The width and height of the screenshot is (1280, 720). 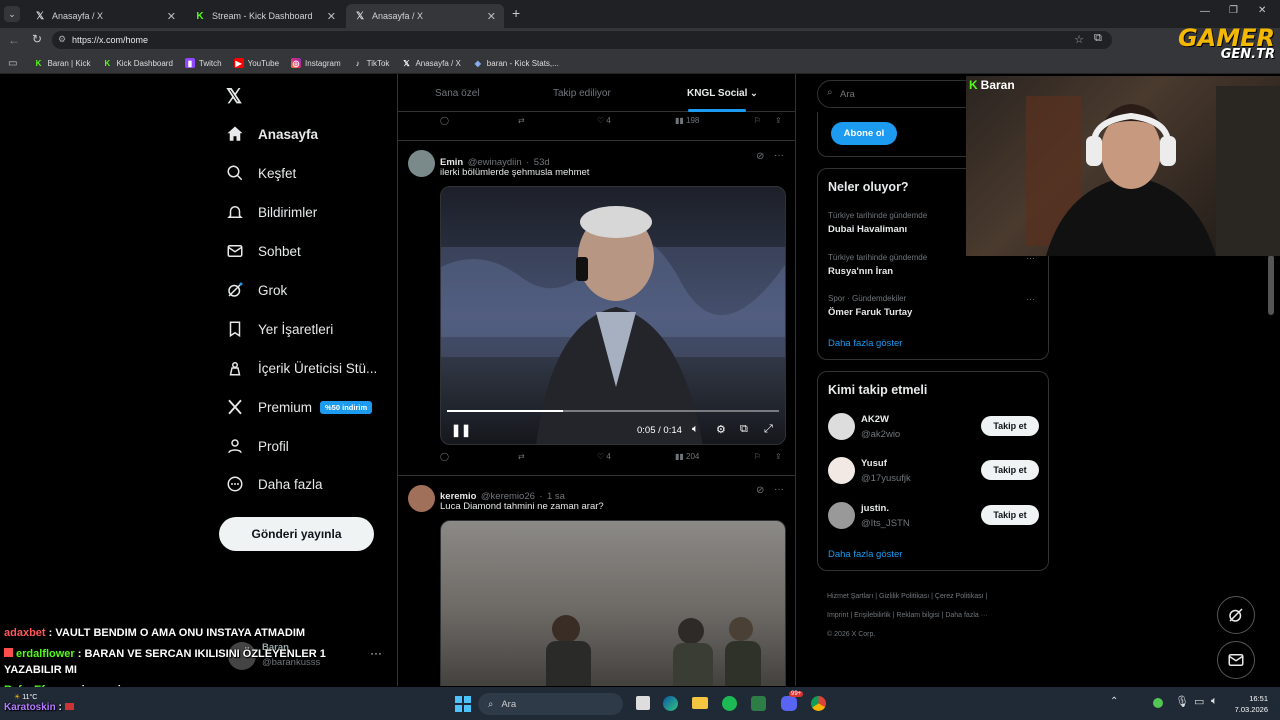 What do you see at coordinates (687, 120) in the screenshot?
I see `views-button: ▮▮ 198` at bounding box center [687, 120].